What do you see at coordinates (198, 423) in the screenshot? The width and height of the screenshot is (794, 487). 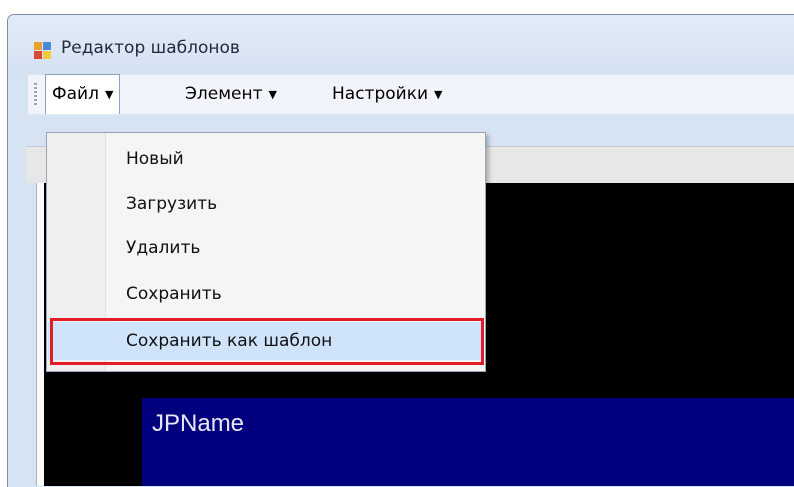 I see `template-element-label: JPName` at bounding box center [198, 423].